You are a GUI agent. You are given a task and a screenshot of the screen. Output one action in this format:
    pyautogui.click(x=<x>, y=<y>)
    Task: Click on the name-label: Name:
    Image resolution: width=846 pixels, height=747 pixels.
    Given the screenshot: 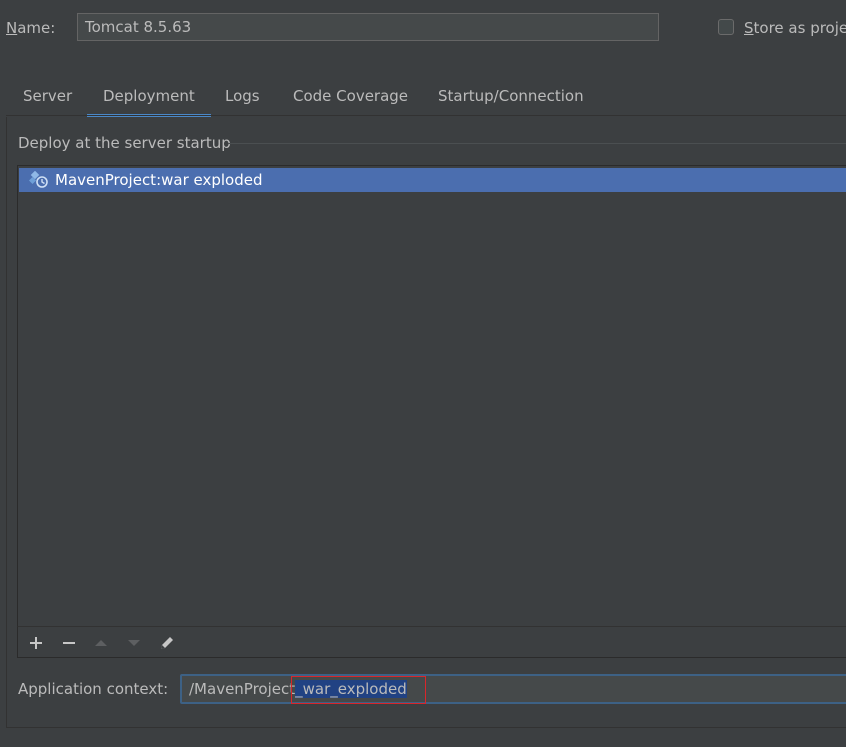 What is the action you would take?
    pyautogui.click(x=31, y=28)
    